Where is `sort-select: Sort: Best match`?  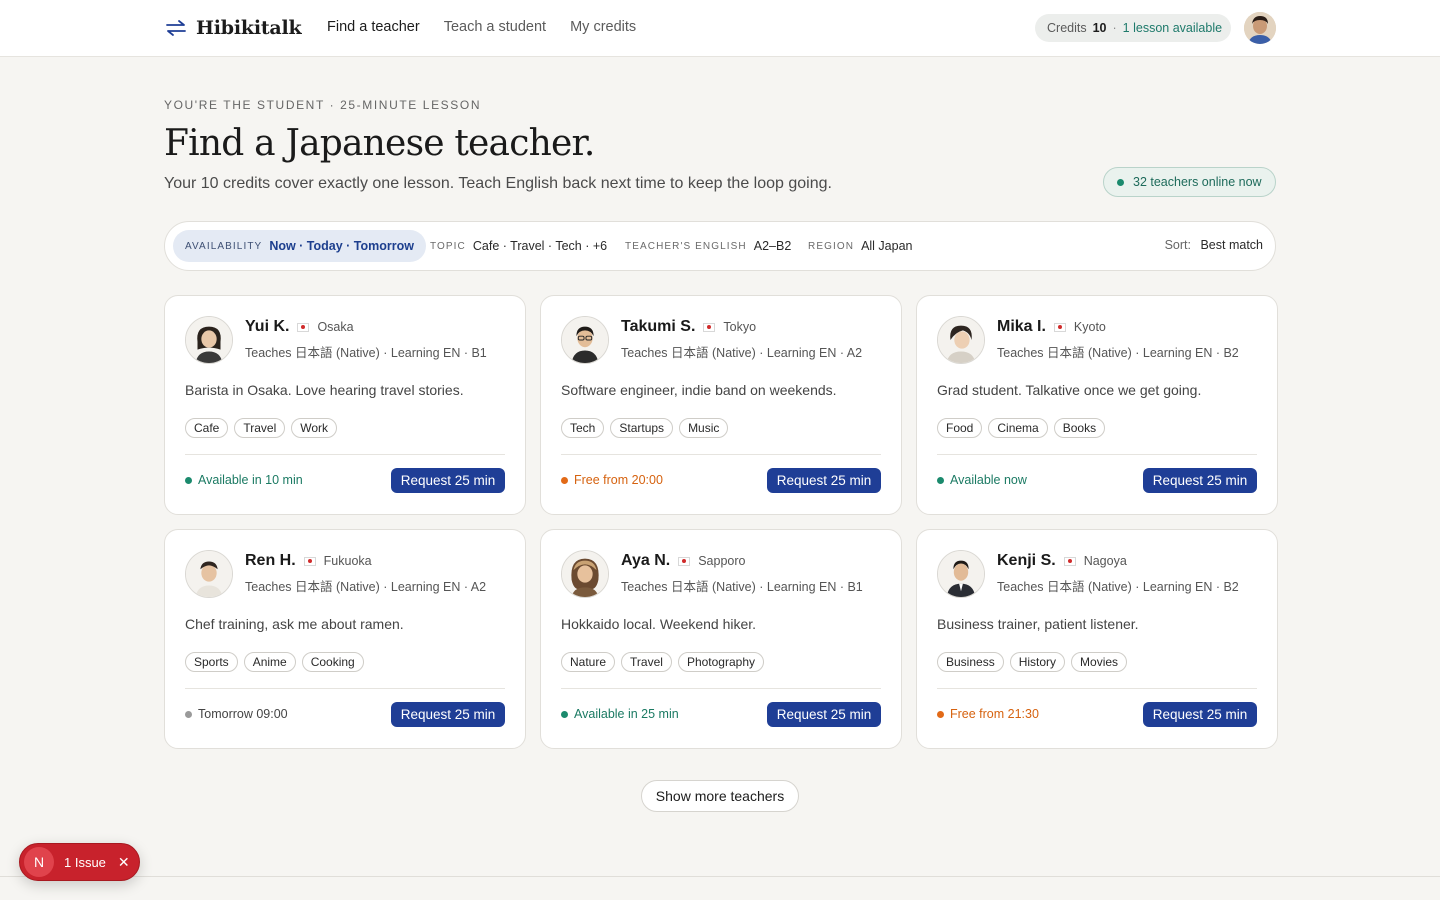
sort-select: Sort: Best match is located at coordinates (1214, 245).